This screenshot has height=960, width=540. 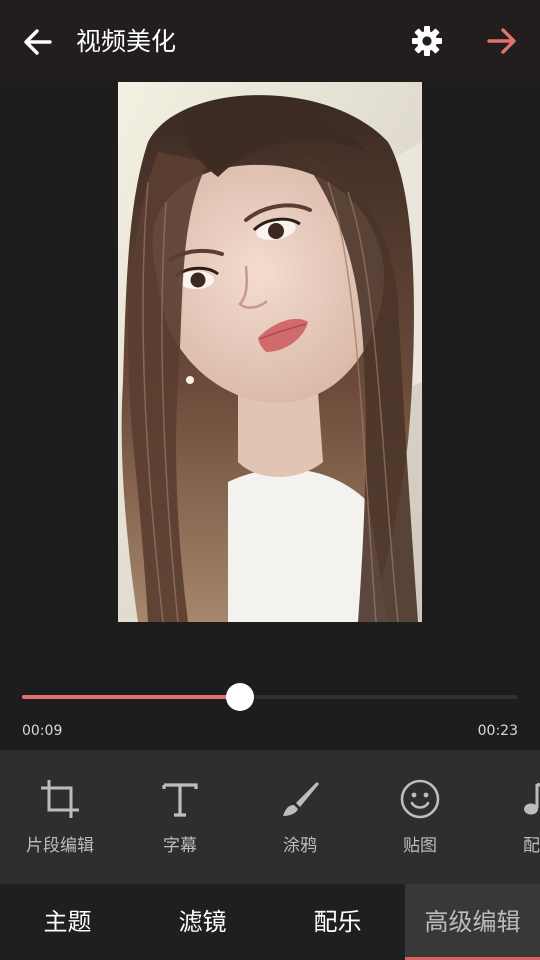 What do you see at coordinates (300, 846) in the screenshot?
I see `tool-label: 涂鸦` at bounding box center [300, 846].